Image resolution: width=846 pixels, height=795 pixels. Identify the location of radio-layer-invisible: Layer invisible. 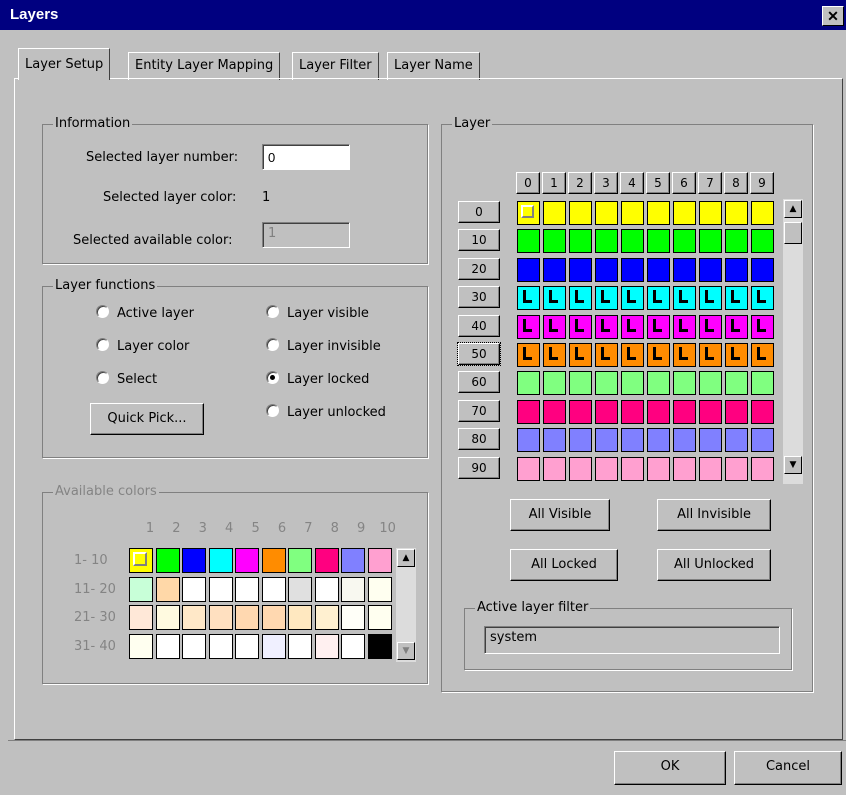
(323, 348).